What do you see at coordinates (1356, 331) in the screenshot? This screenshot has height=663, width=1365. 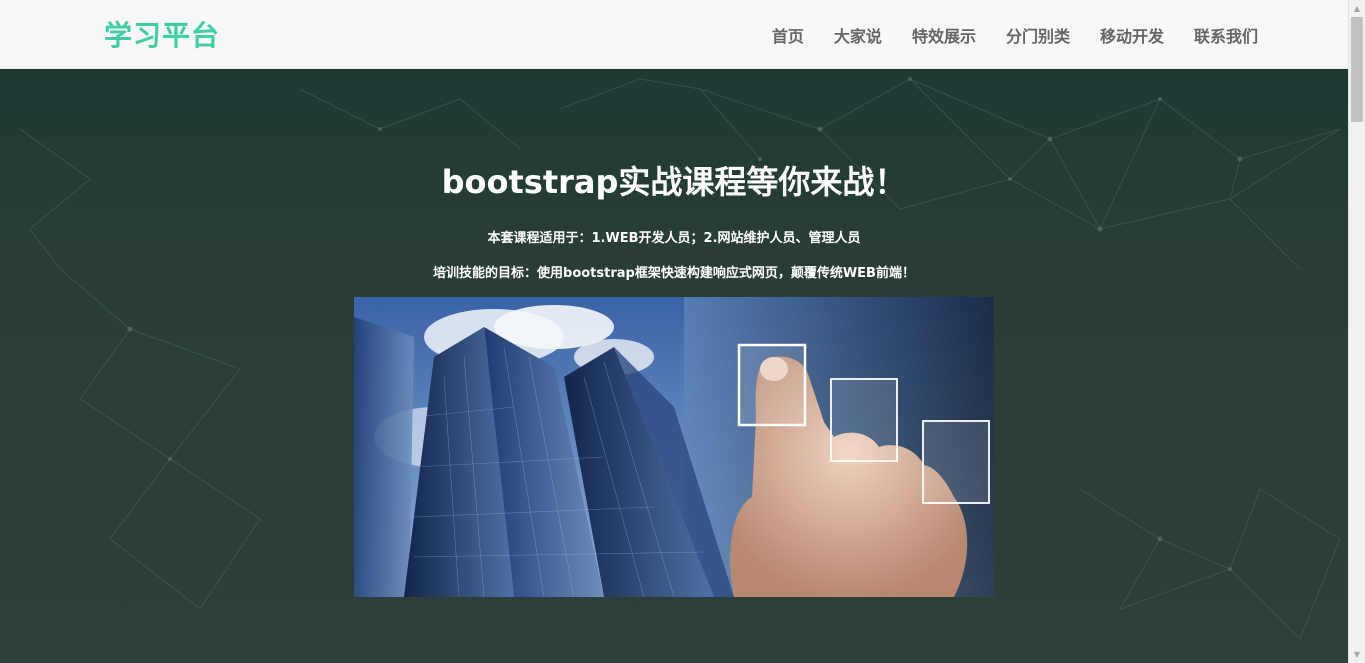 I see `vertical-scrollbar: ▲ ▼` at bounding box center [1356, 331].